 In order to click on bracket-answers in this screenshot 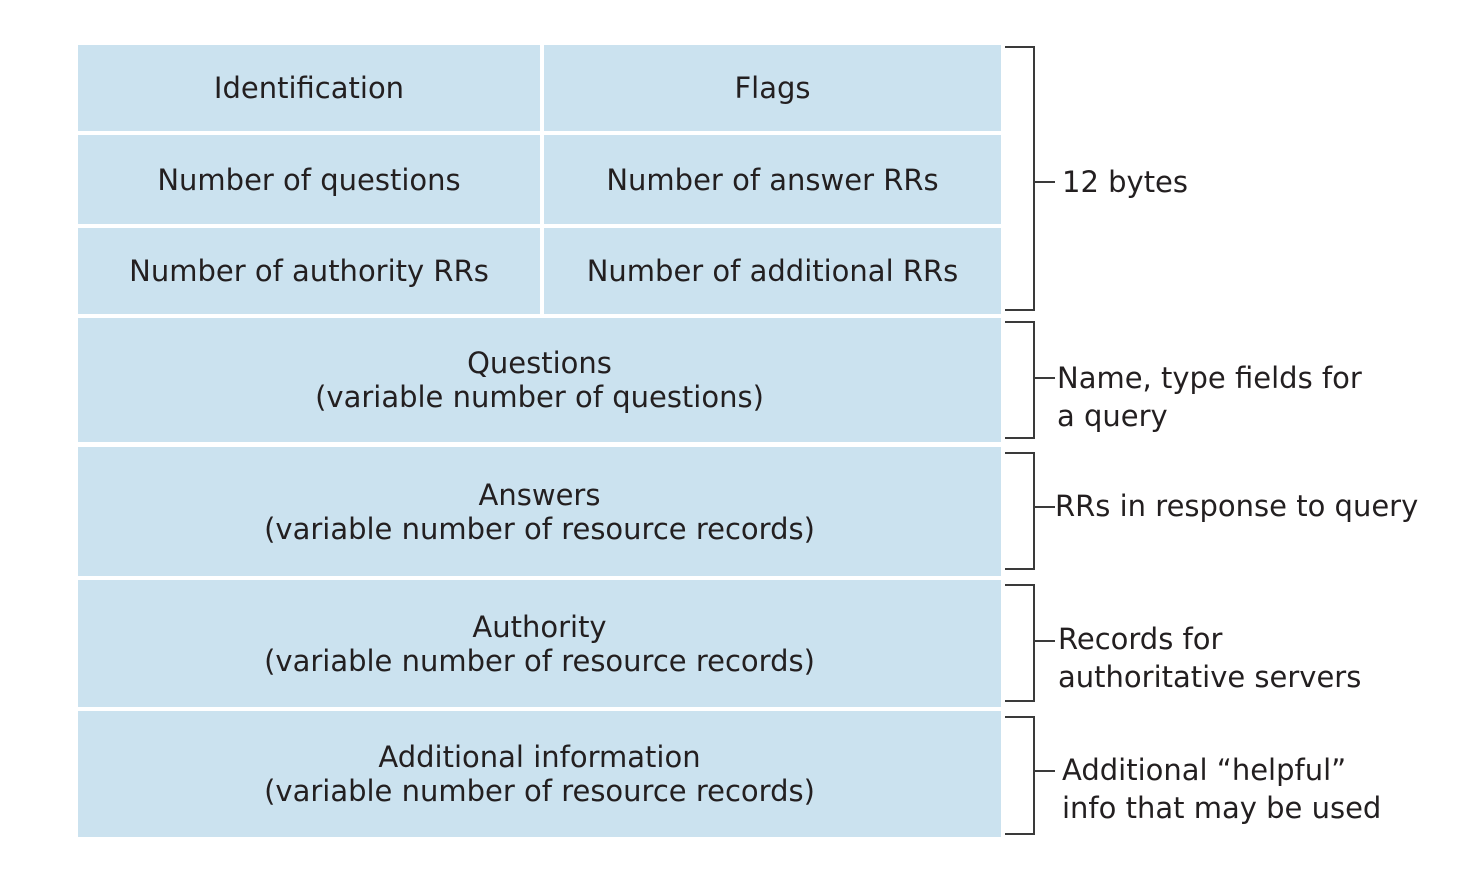, I will do `click(1020, 511)`.